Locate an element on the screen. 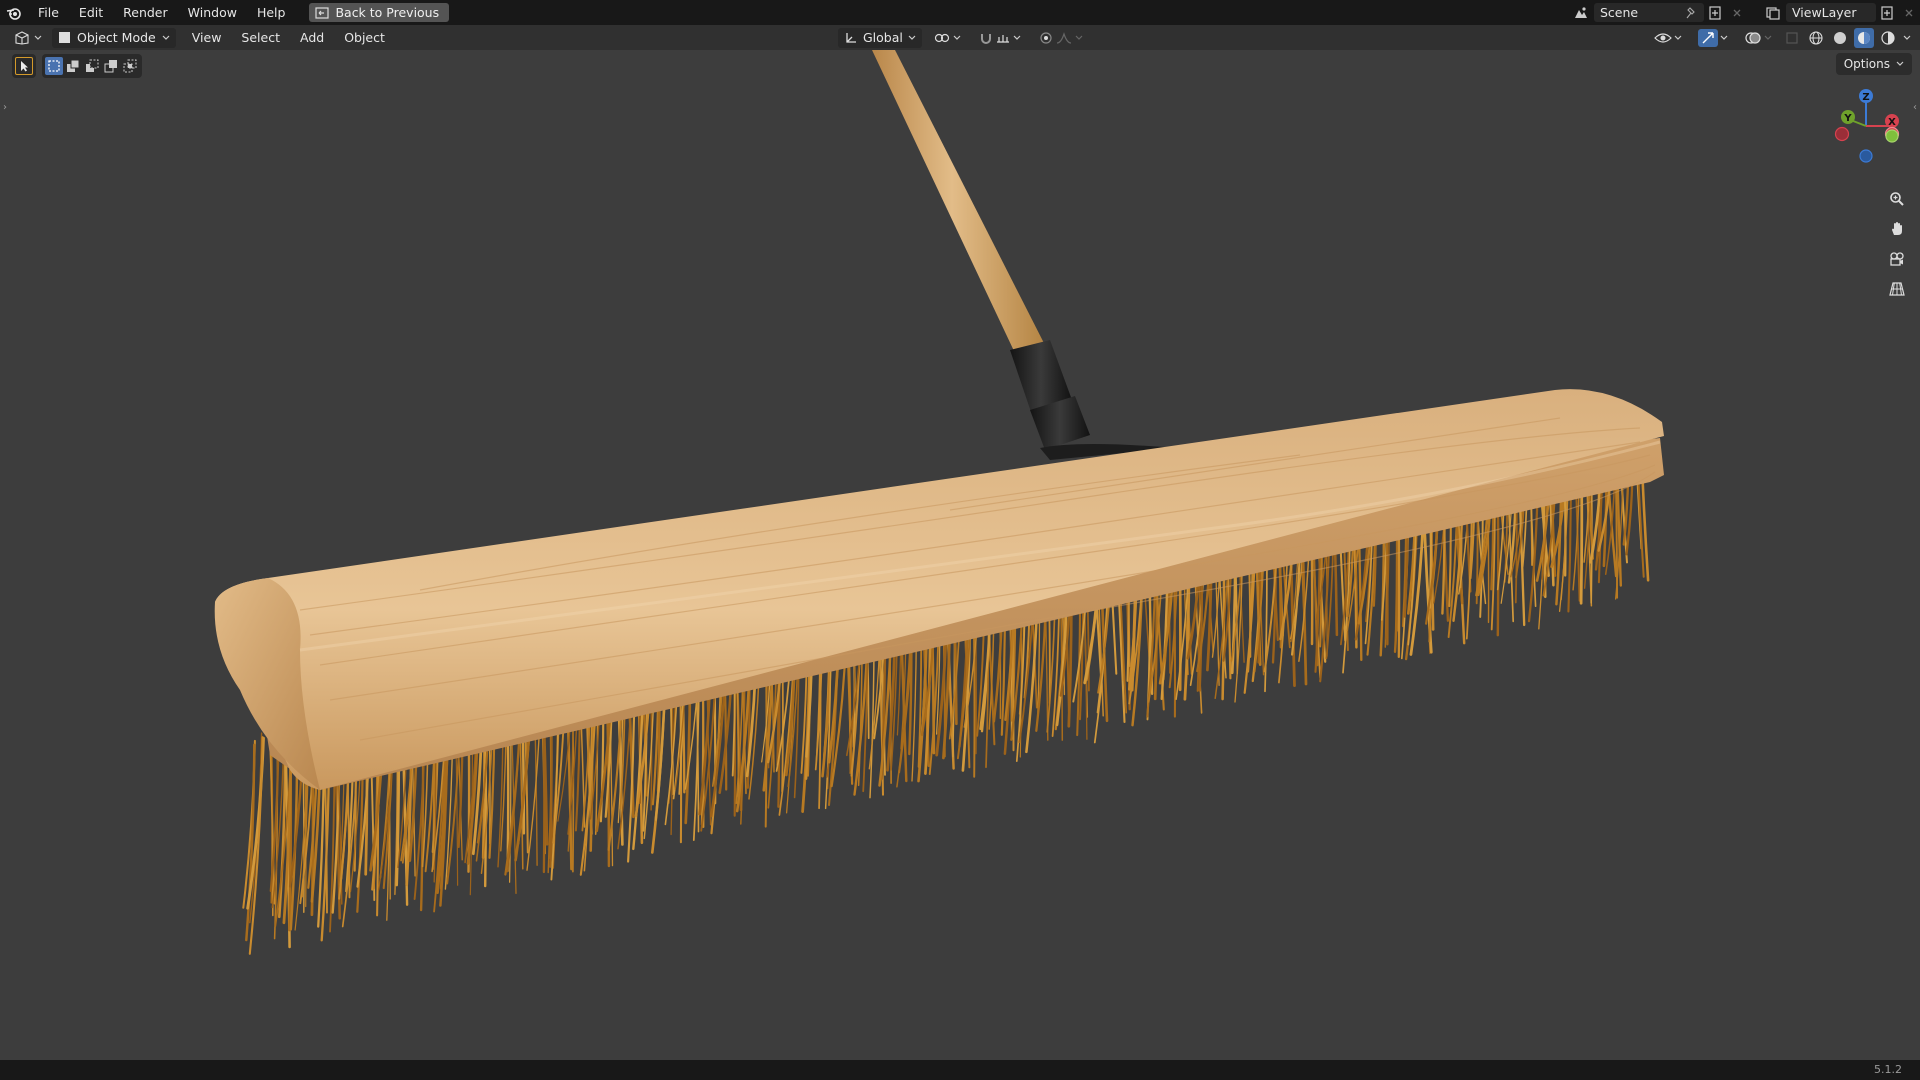  eye-icon is located at coordinates (1663, 37).